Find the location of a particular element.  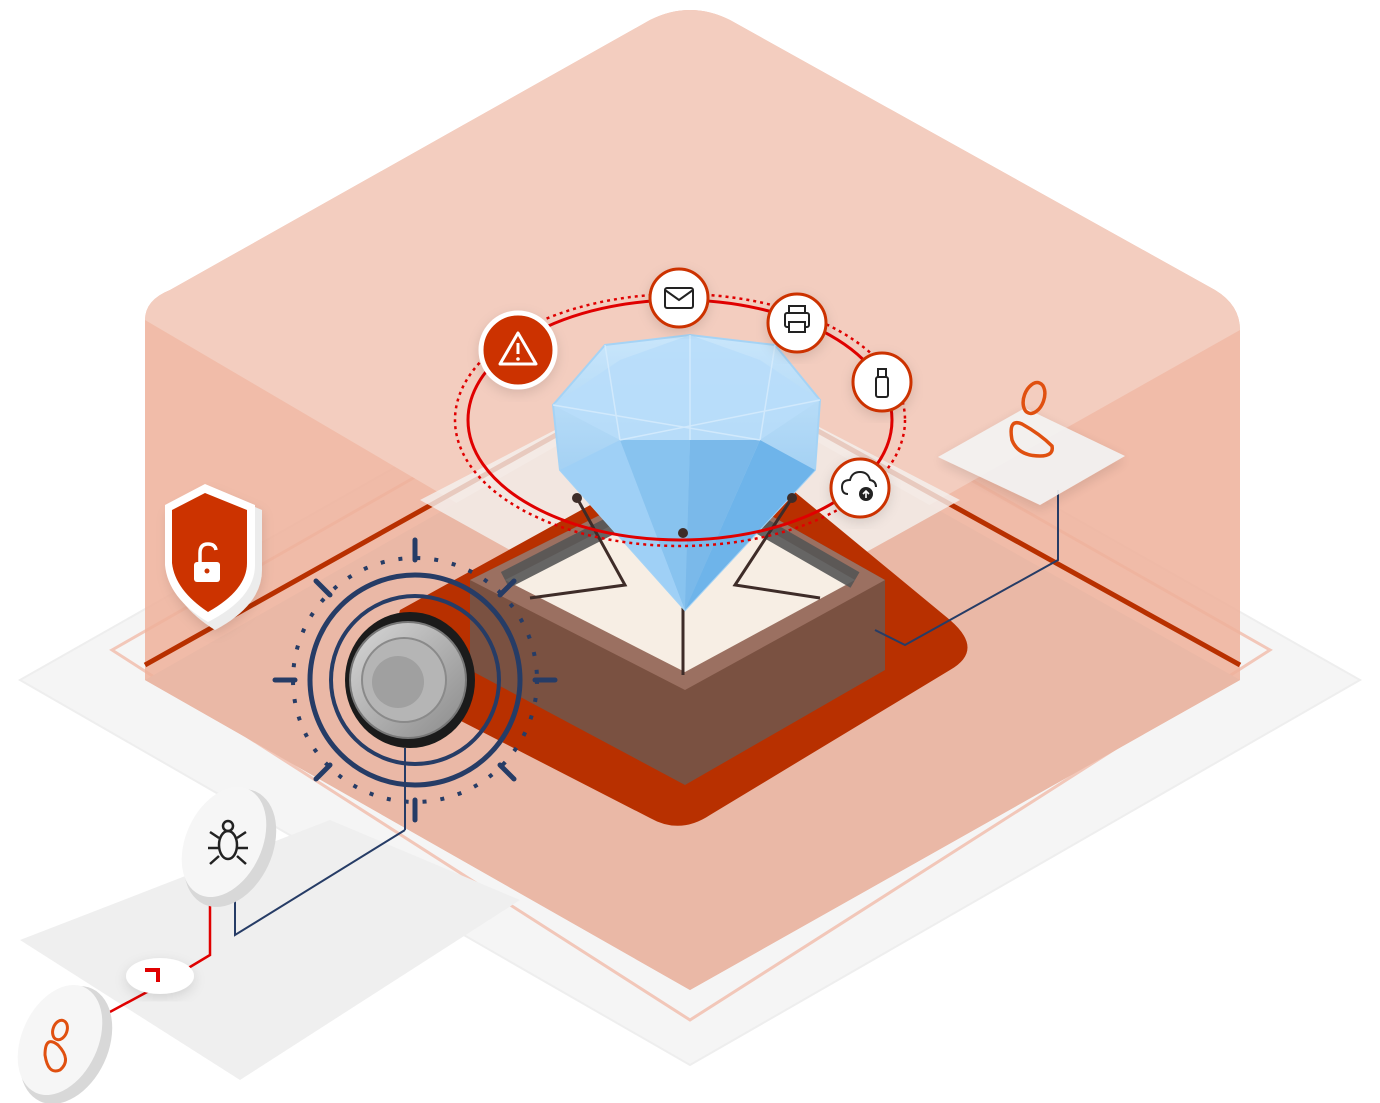

usb-drive-icon is located at coordinates (882, 382).